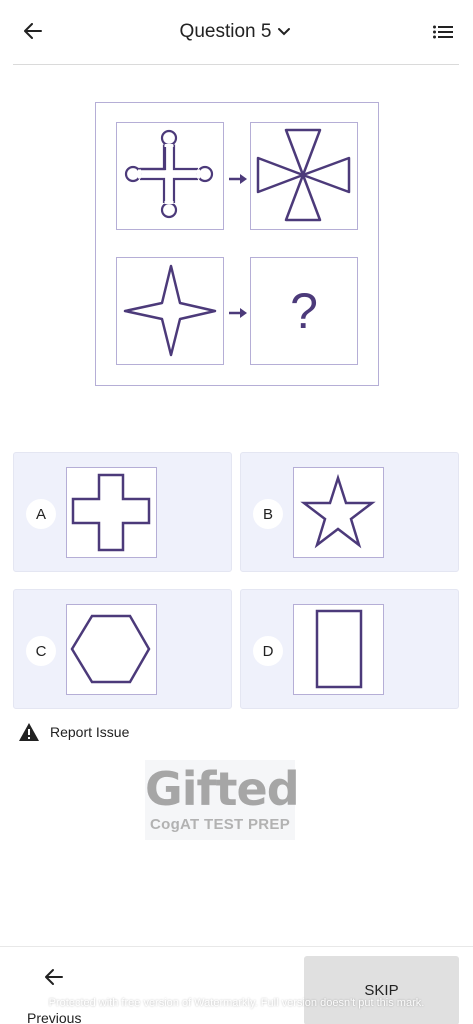  What do you see at coordinates (225, 31) in the screenshot?
I see `page-title: Question 5` at bounding box center [225, 31].